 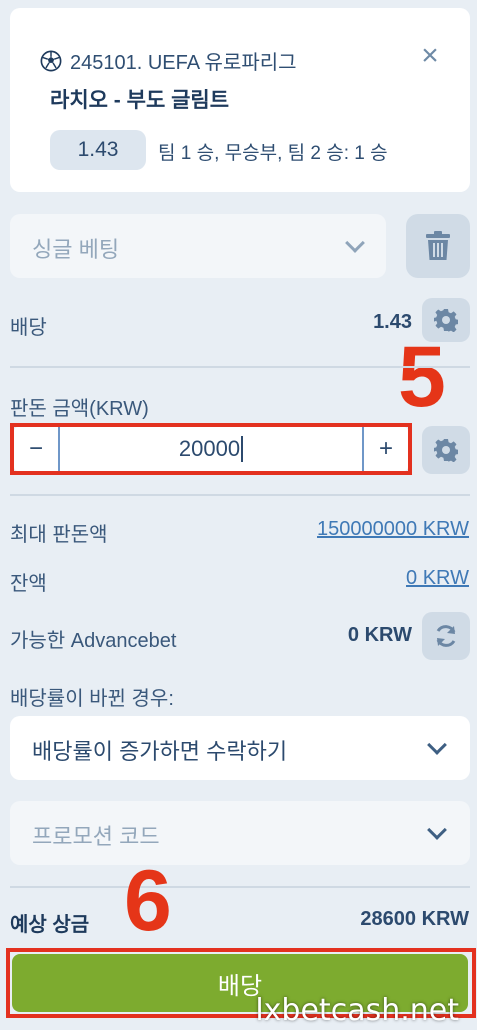 I want to click on clear-slip-button, so click(x=438, y=246).